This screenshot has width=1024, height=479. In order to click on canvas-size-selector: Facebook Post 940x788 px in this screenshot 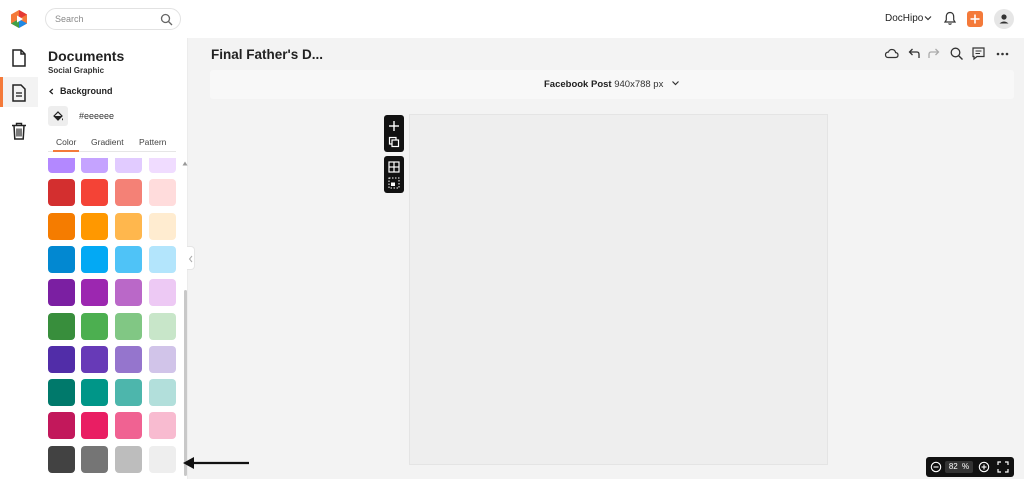, I will do `click(612, 84)`.